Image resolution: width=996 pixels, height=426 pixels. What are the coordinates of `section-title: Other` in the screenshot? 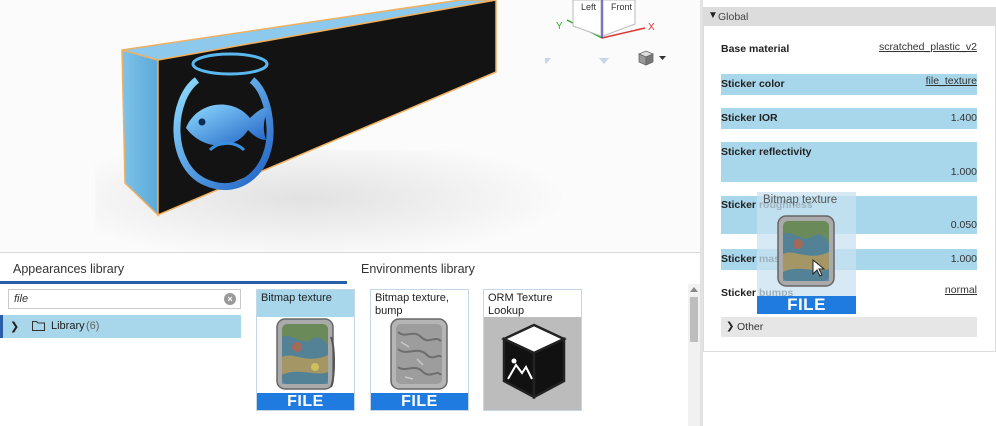 It's located at (750, 327).